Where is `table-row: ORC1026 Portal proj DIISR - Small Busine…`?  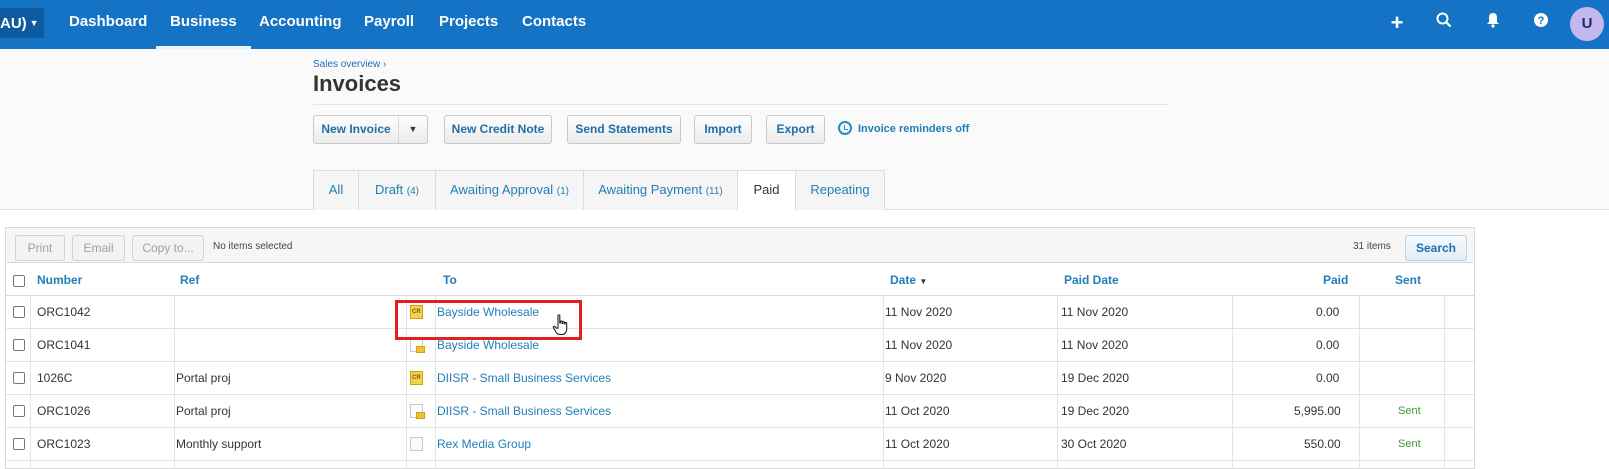 table-row: ORC1026 Portal proj DIISR - Small Busine… is located at coordinates (740, 411).